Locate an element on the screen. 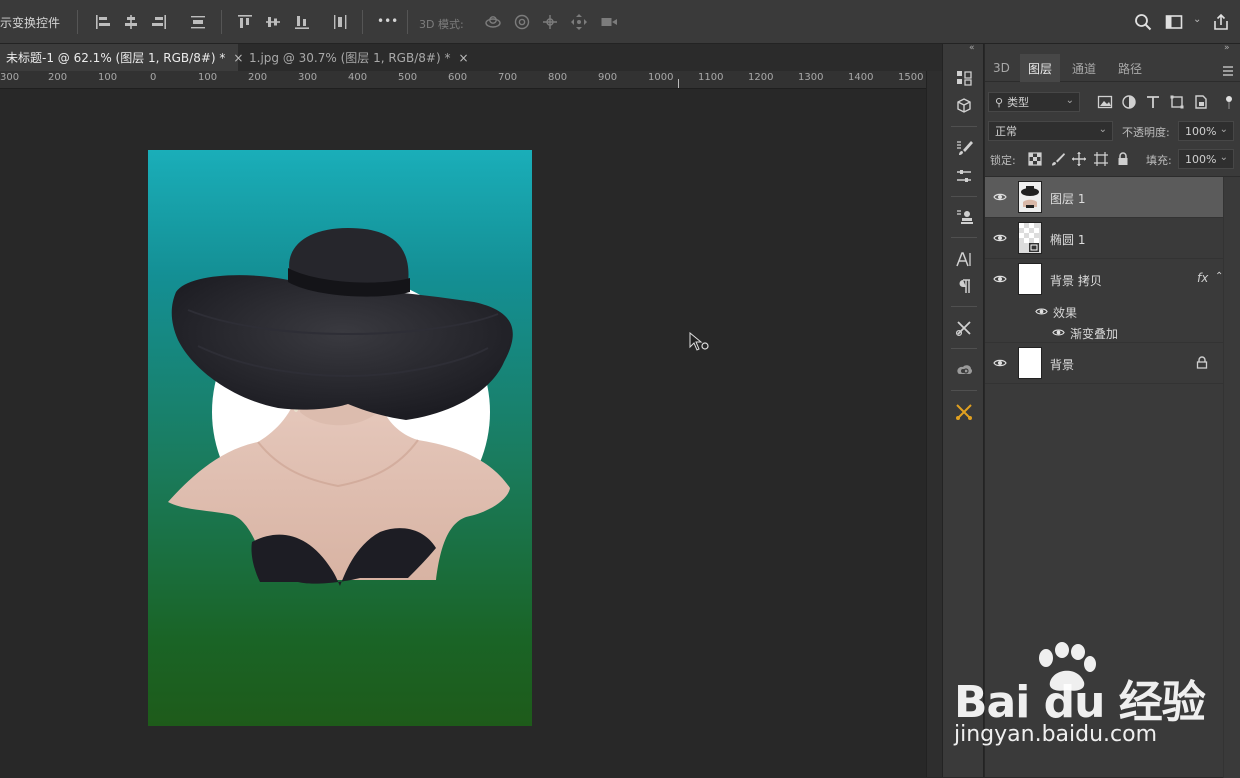 The height and width of the screenshot is (778, 1240). align-right-icon is located at coordinates (159, 22).